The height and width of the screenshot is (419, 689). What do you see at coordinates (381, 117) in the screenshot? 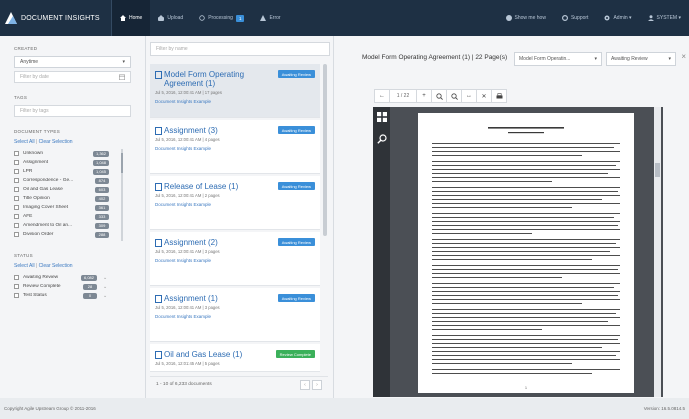
I see `thumbnails-icon` at bounding box center [381, 117].